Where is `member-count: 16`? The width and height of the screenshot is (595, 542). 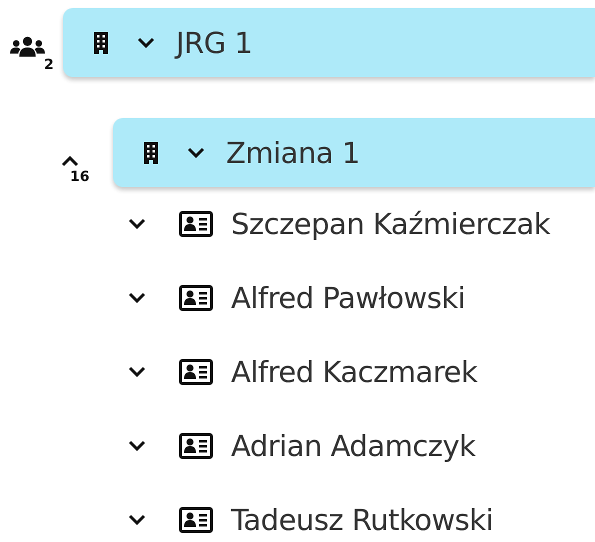
member-count: 16 is located at coordinates (80, 177).